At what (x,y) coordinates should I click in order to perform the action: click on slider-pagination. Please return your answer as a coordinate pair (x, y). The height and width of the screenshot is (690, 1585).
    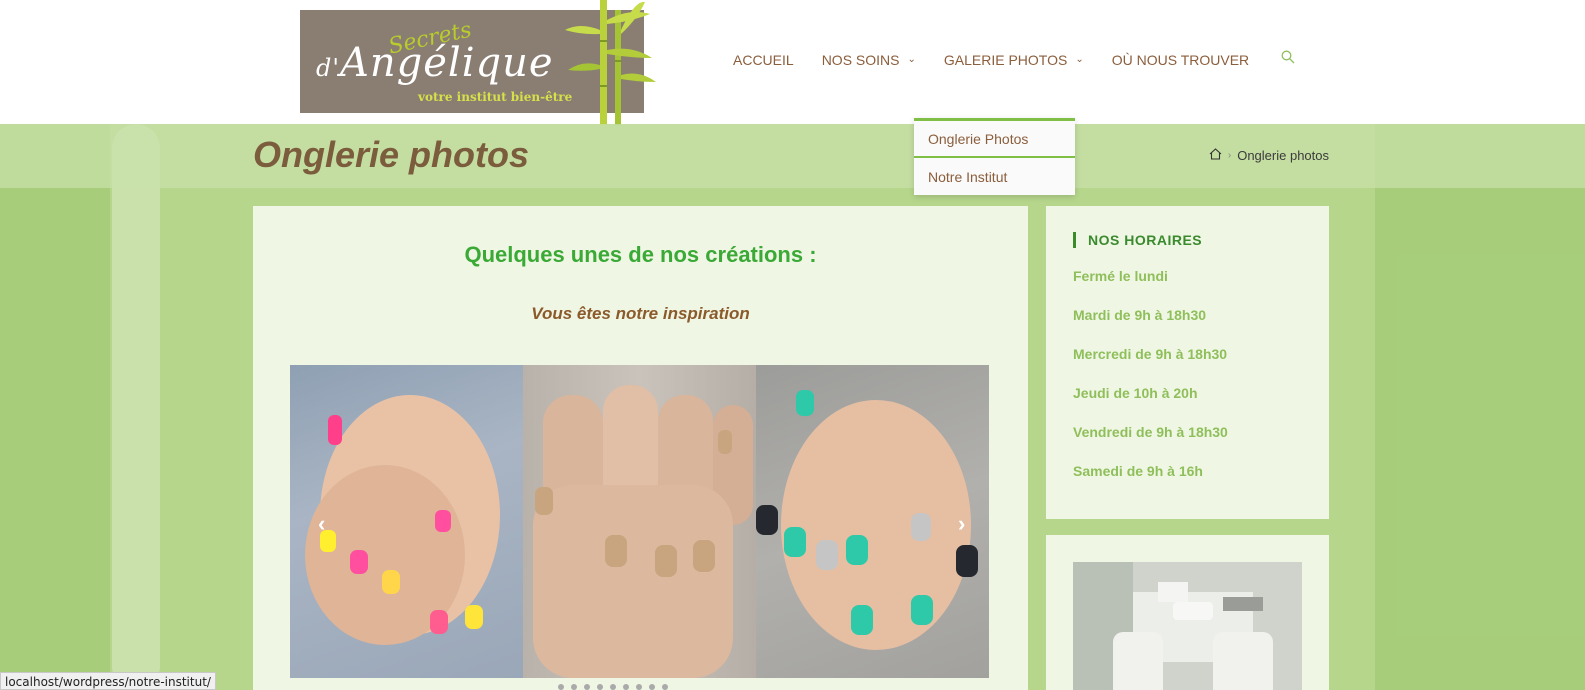
    Looking at the image, I should click on (616, 687).